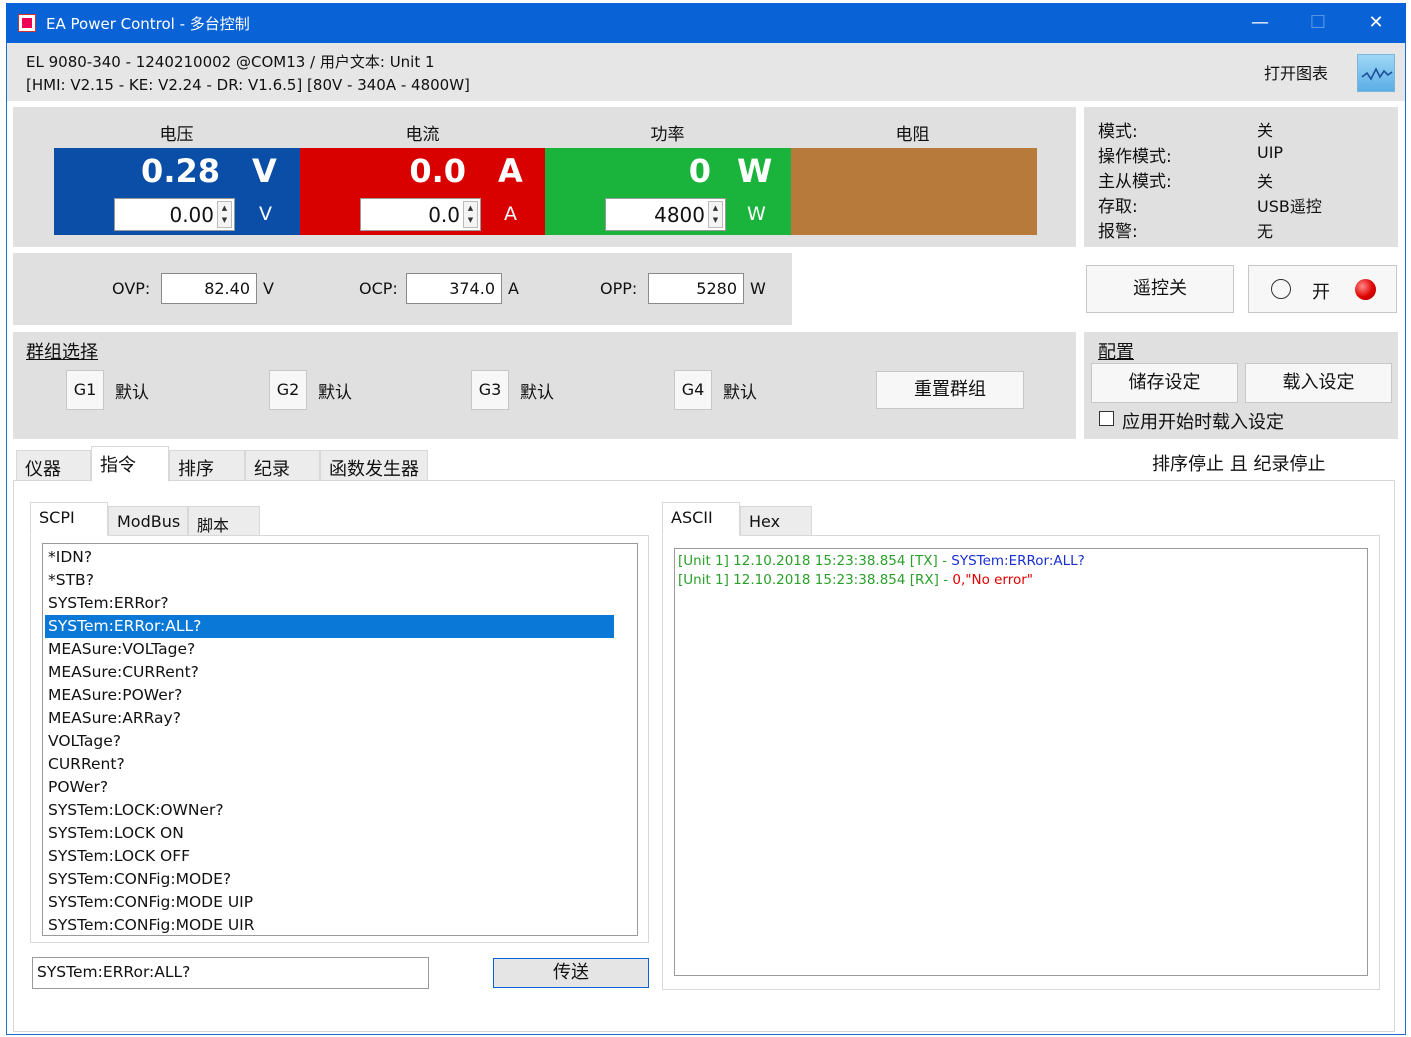 This screenshot has width=1411, height=1037. Describe the element at coordinates (1376, 23) in the screenshot. I see `close-button: ✕` at that location.